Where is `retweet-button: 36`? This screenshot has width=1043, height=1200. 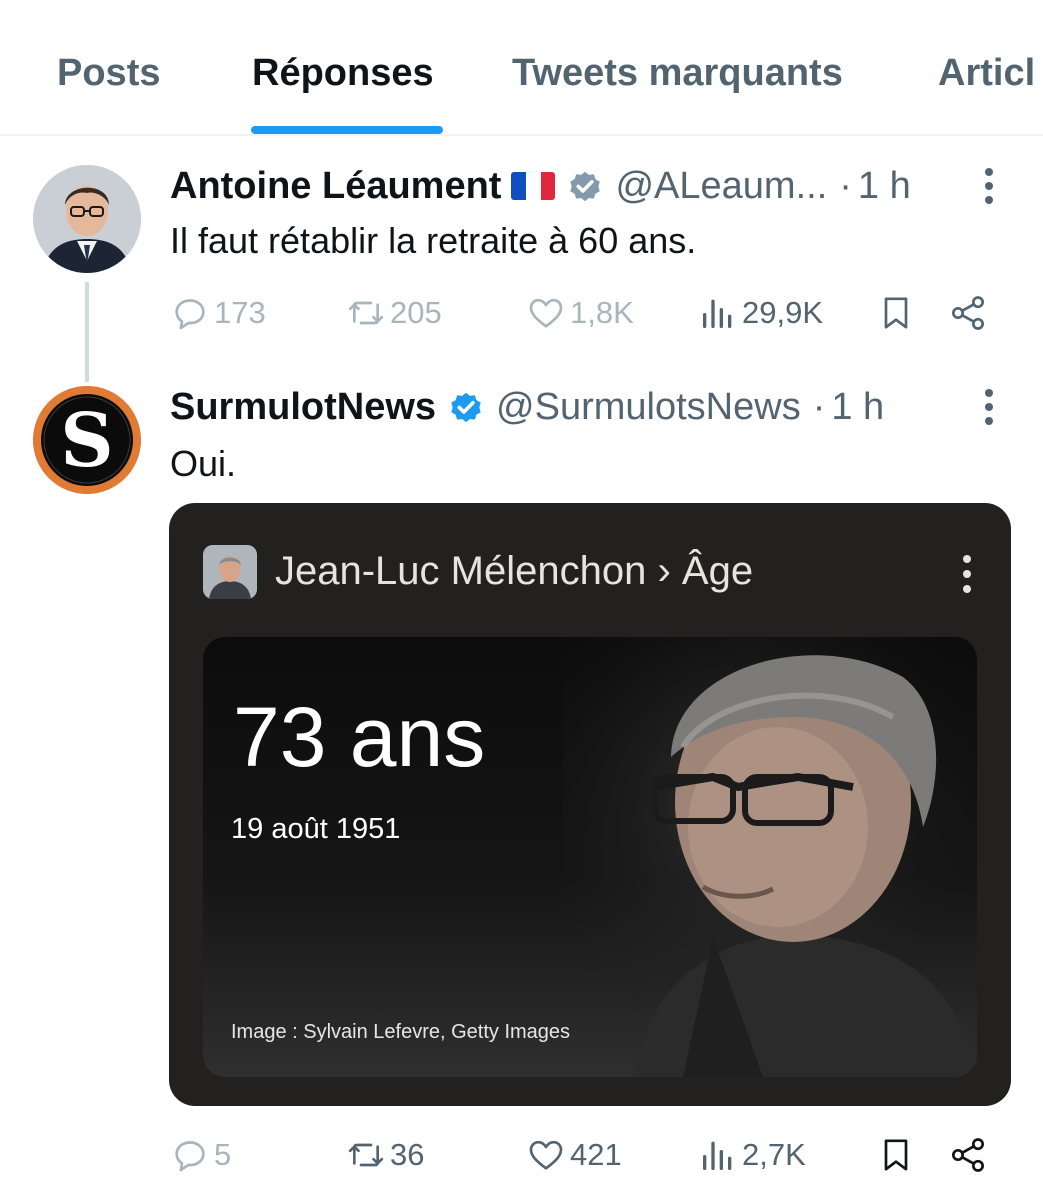
retweet-button: 36 is located at coordinates (385, 1155).